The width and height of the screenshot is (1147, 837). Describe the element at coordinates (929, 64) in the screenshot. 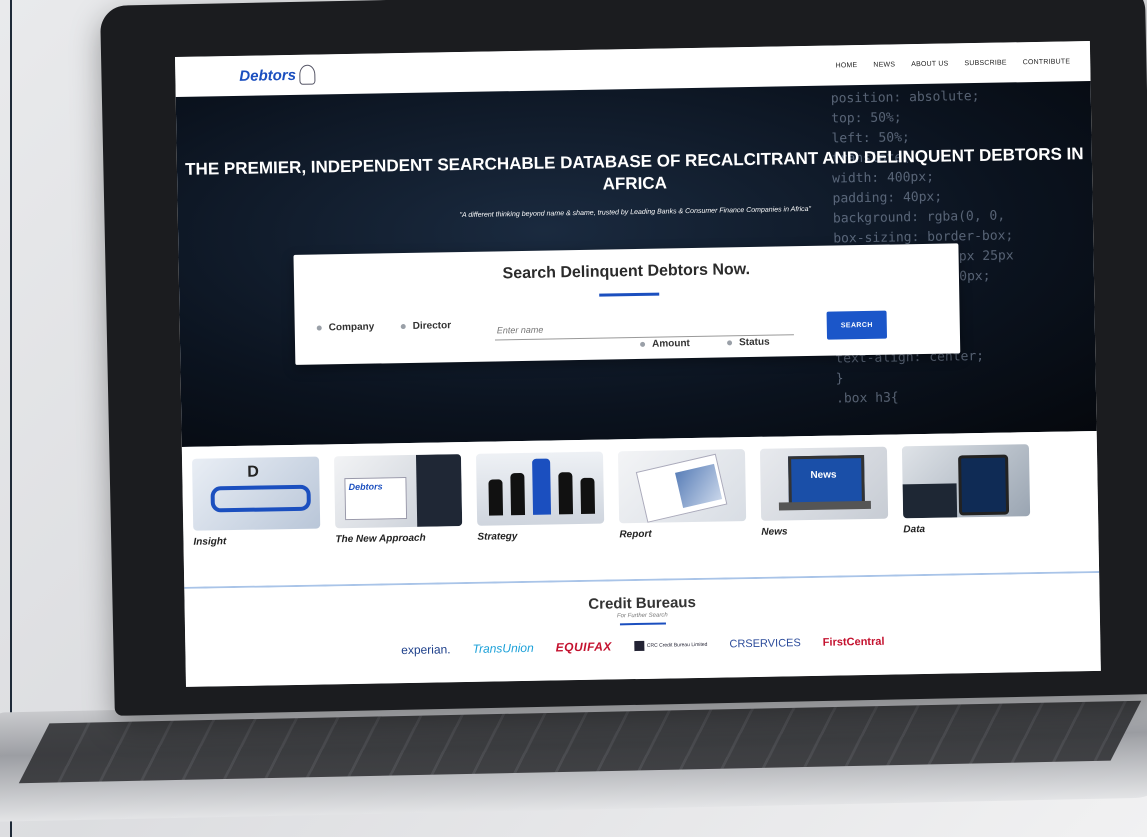

I see `nav-about-us: ABOUT US` at that location.